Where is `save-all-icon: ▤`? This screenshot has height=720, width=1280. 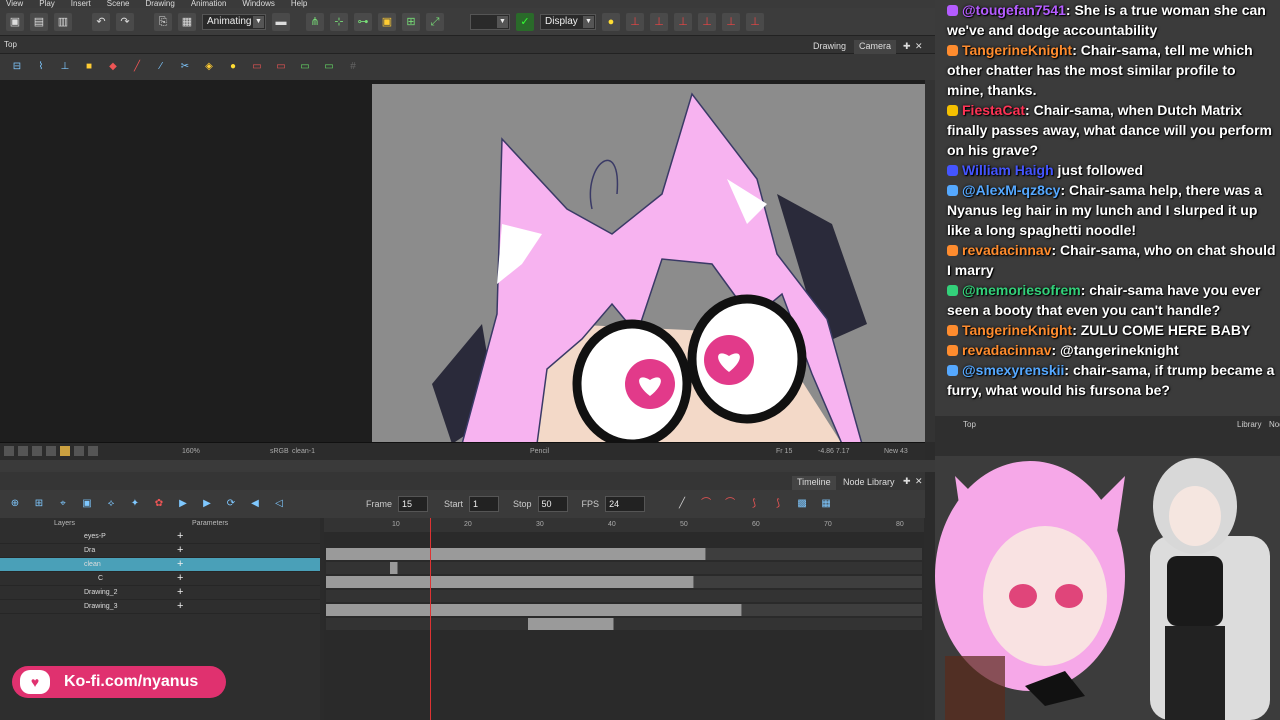
save-all-icon: ▤ is located at coordinates (39, 21).